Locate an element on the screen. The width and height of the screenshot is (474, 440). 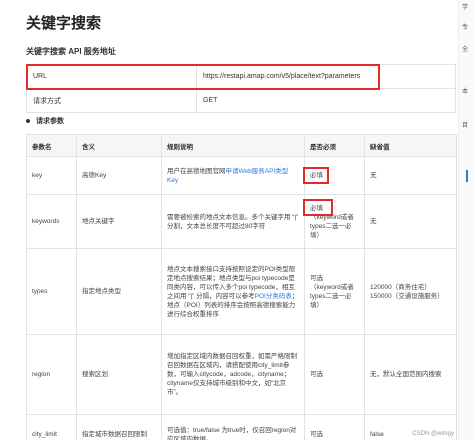
table-row: 请求方式 GET is located at coordinates (241, 100).